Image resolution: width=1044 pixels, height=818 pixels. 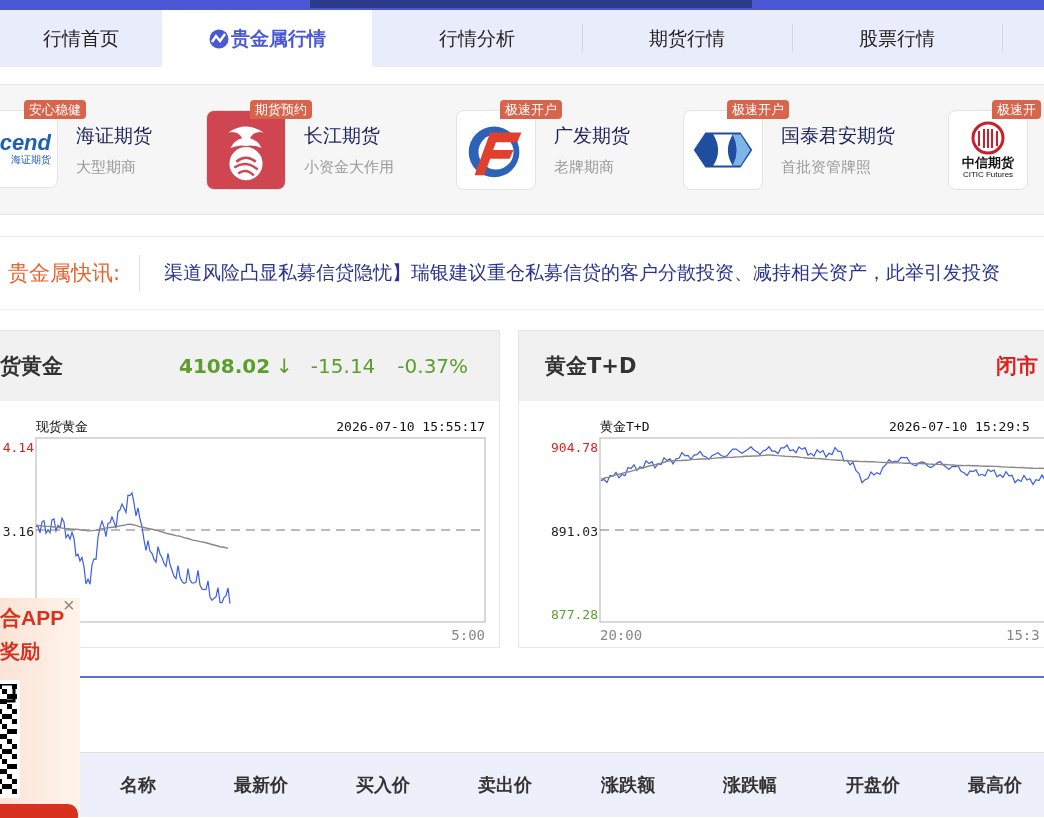 I want to click on current-price: 4108.02, so click(x=225, y=366).